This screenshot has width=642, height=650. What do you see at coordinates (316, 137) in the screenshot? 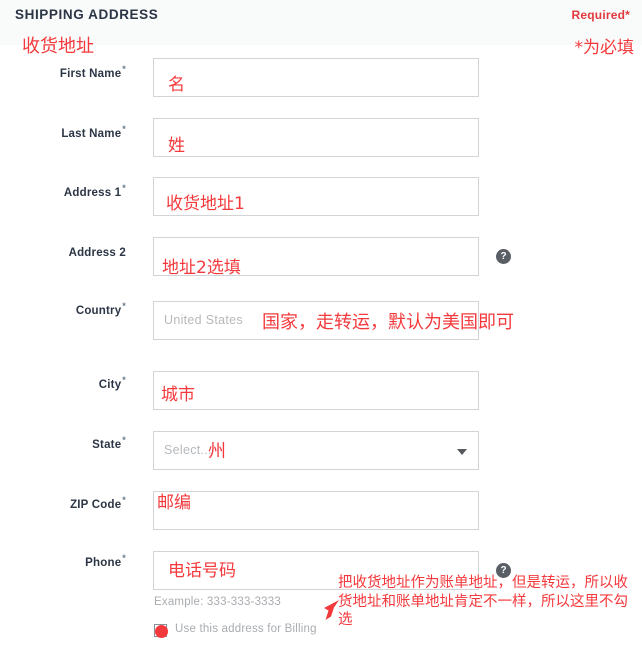
I see `input-last-name` at bounding box center [316, 137].